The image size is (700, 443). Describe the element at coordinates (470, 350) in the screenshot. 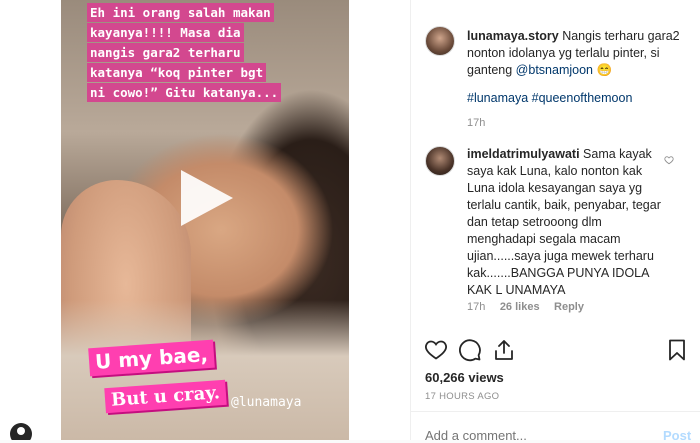

I see `comment-icon` at that location.